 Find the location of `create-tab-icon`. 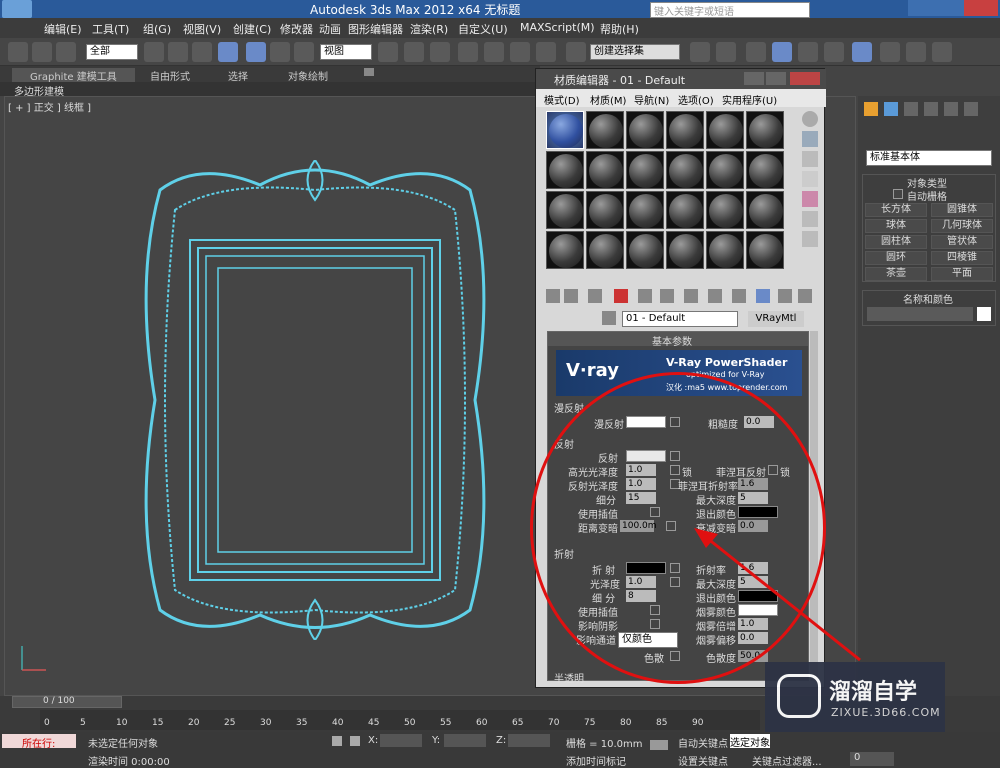

create-tab-icon is located at coordinates (871, 109).